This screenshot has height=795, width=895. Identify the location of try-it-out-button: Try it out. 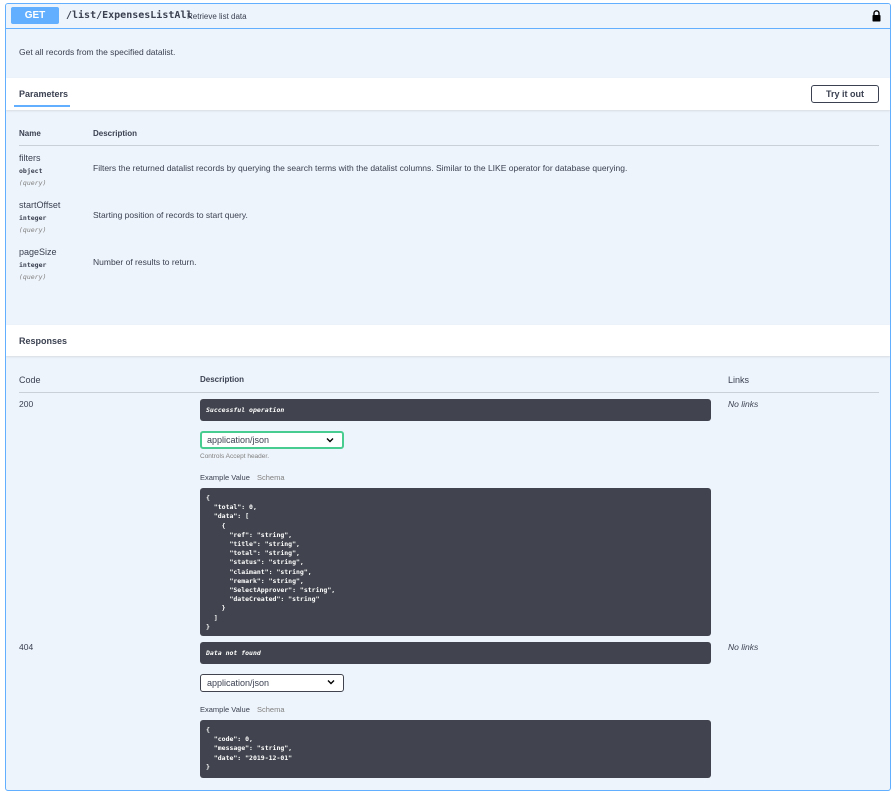
(845, 94).